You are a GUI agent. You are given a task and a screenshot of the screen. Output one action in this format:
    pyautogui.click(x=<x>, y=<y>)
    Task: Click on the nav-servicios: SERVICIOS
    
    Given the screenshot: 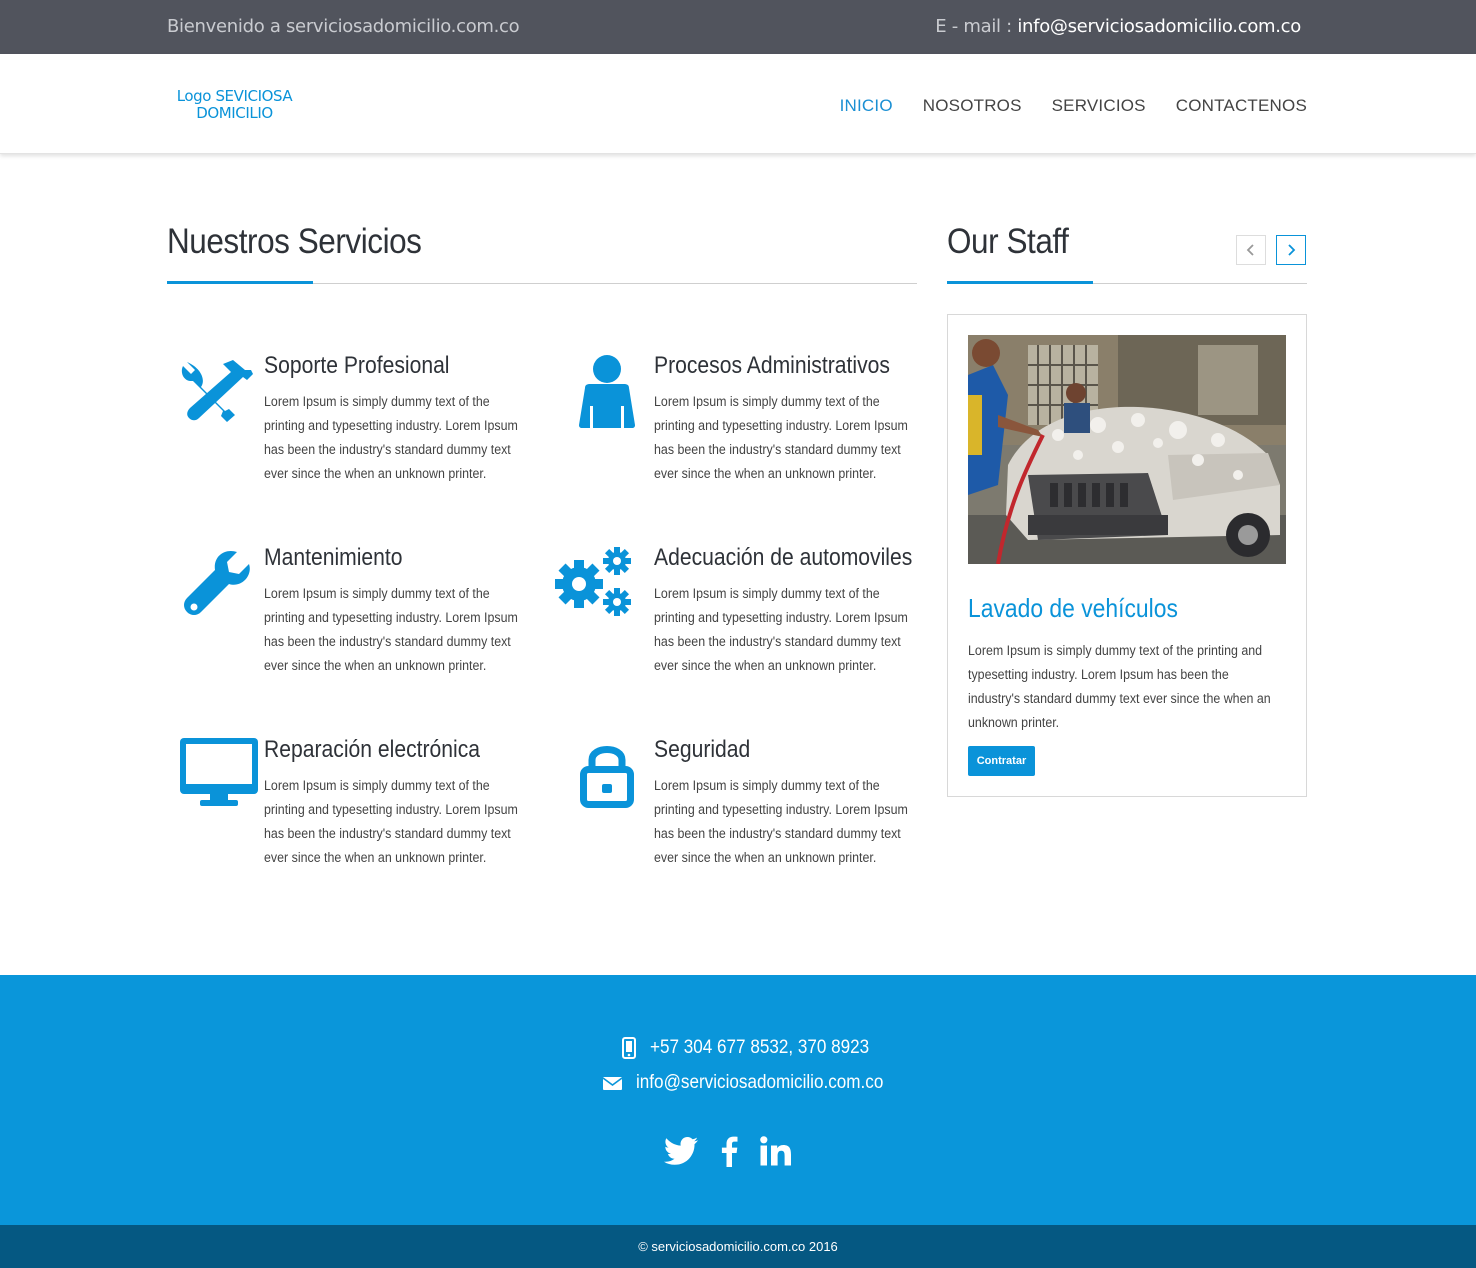 What is the action you would take?
    pyautogui.click(x=1099, y=106)
    